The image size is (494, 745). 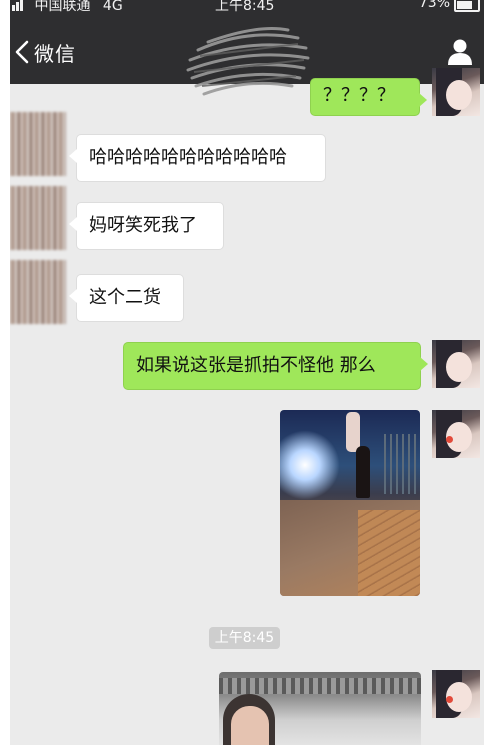 What do you see at coordinates (320, 686) in the screenshot?
I see `photo-background-strip` at bounding box center [320, 686].